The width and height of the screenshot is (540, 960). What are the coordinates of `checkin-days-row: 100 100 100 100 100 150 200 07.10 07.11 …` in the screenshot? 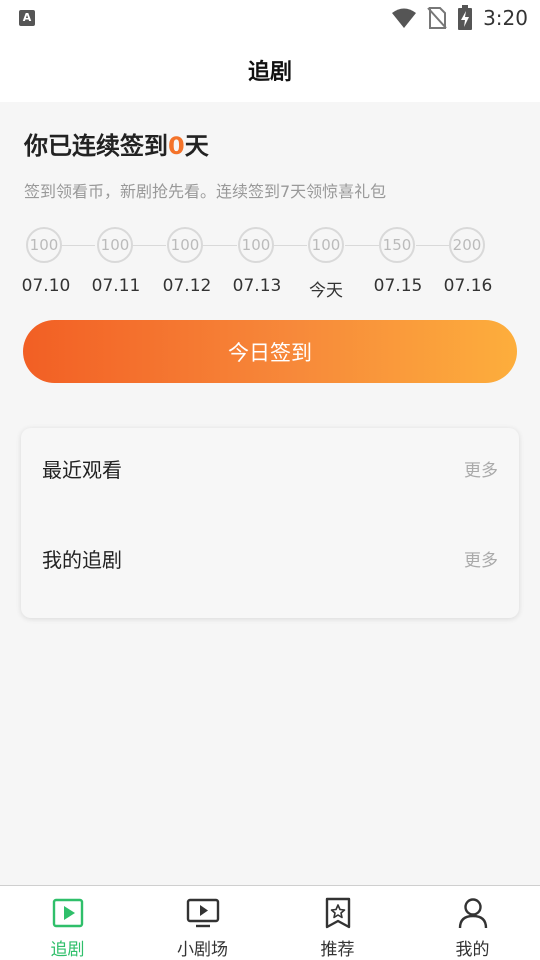 It's located at (270, 264).